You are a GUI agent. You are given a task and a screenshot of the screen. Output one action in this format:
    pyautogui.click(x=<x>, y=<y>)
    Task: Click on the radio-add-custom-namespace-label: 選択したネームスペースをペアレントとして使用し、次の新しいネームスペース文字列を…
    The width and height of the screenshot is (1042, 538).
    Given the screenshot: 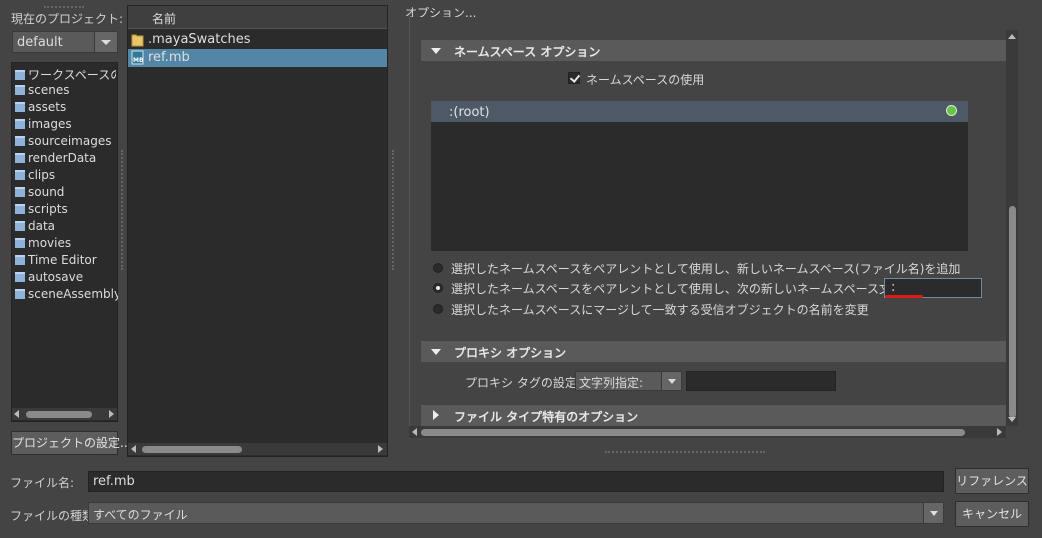 What is the action you would take?
    pyautogui.click(x=703, y=289)
    